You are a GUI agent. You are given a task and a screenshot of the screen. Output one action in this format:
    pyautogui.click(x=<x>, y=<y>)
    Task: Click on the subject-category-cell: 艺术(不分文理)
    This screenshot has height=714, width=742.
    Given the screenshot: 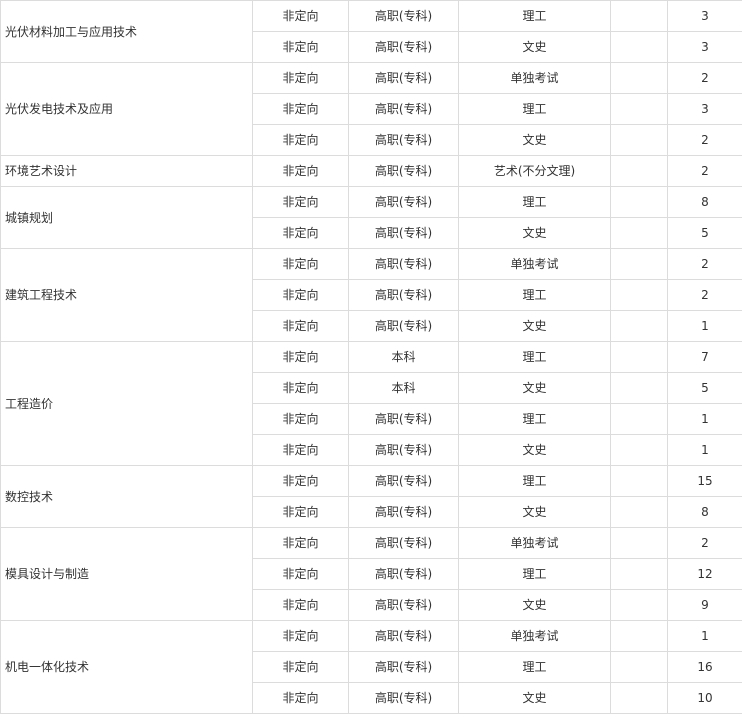 What is the action you would take?
    pyautogui.click(x=534, y=171)
    